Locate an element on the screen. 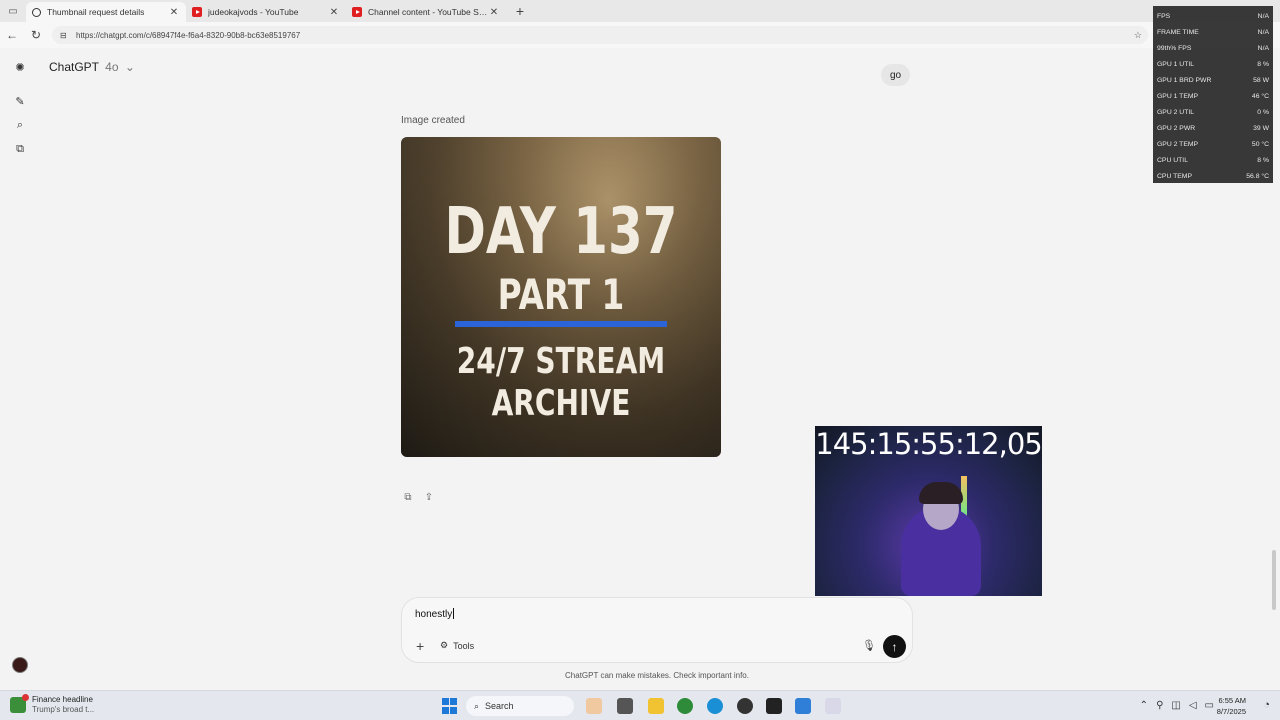  tools-button: ⚙ Tools is located at coordinates (457, 645).